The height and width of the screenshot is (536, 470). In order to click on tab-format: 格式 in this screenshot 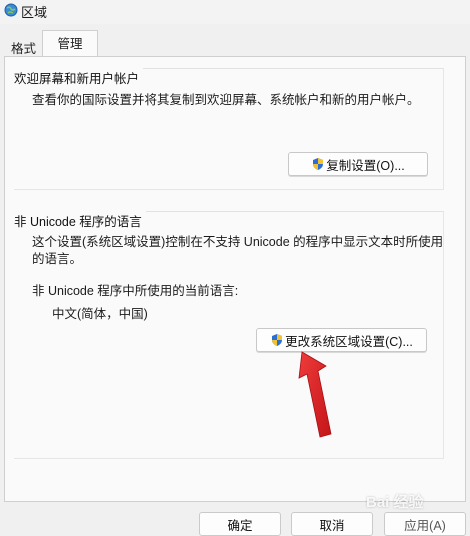, I will do `click(23, 47)`.